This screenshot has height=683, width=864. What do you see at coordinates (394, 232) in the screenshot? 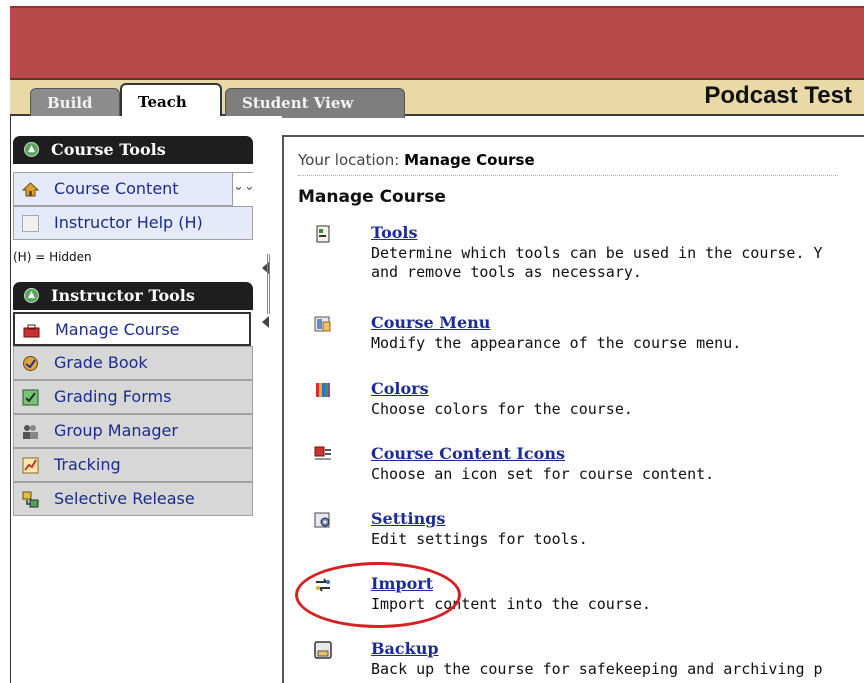
I see `tools-link: Tools` at bounding box center [394, 232].